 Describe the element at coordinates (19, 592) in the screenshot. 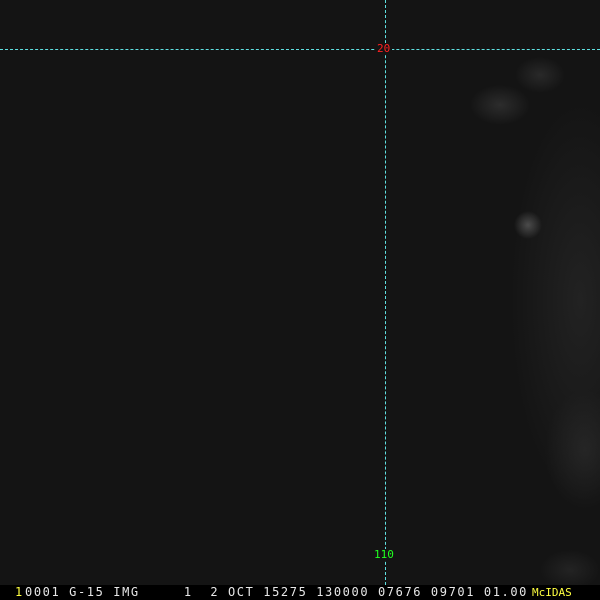

I see `frame-number: 1` at that location.